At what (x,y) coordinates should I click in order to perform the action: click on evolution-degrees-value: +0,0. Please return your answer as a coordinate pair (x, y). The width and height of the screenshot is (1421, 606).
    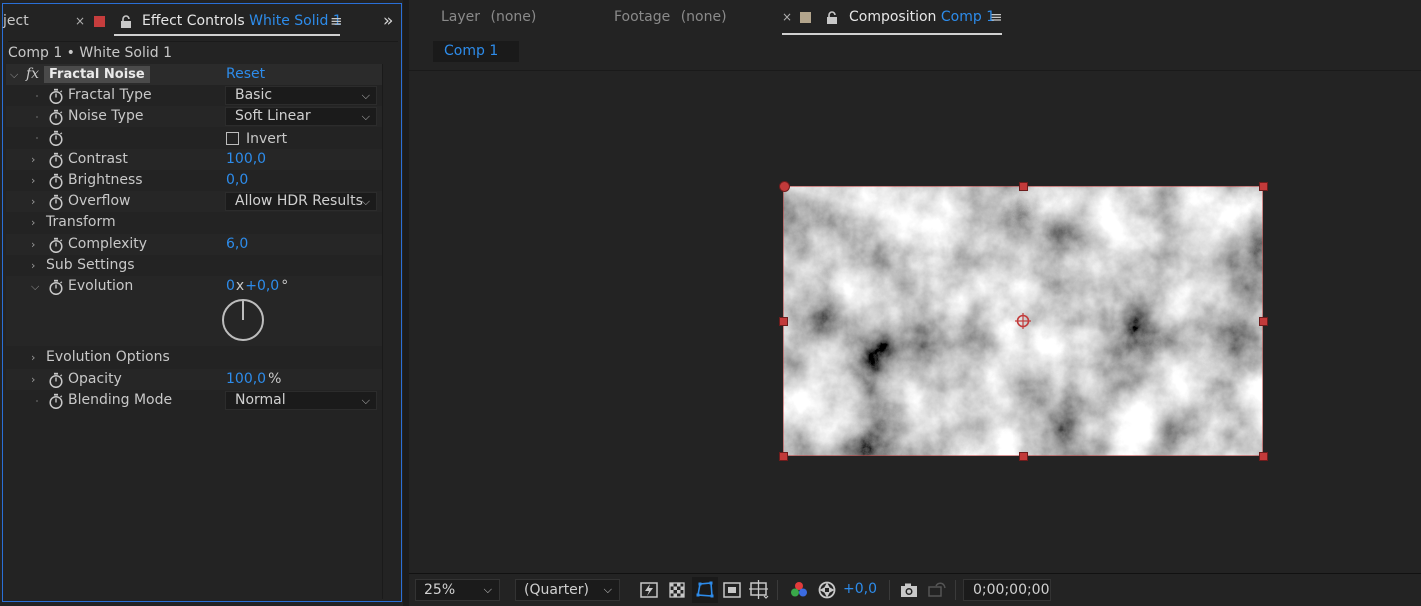
    Looking at the image, I should click on (262, 286).